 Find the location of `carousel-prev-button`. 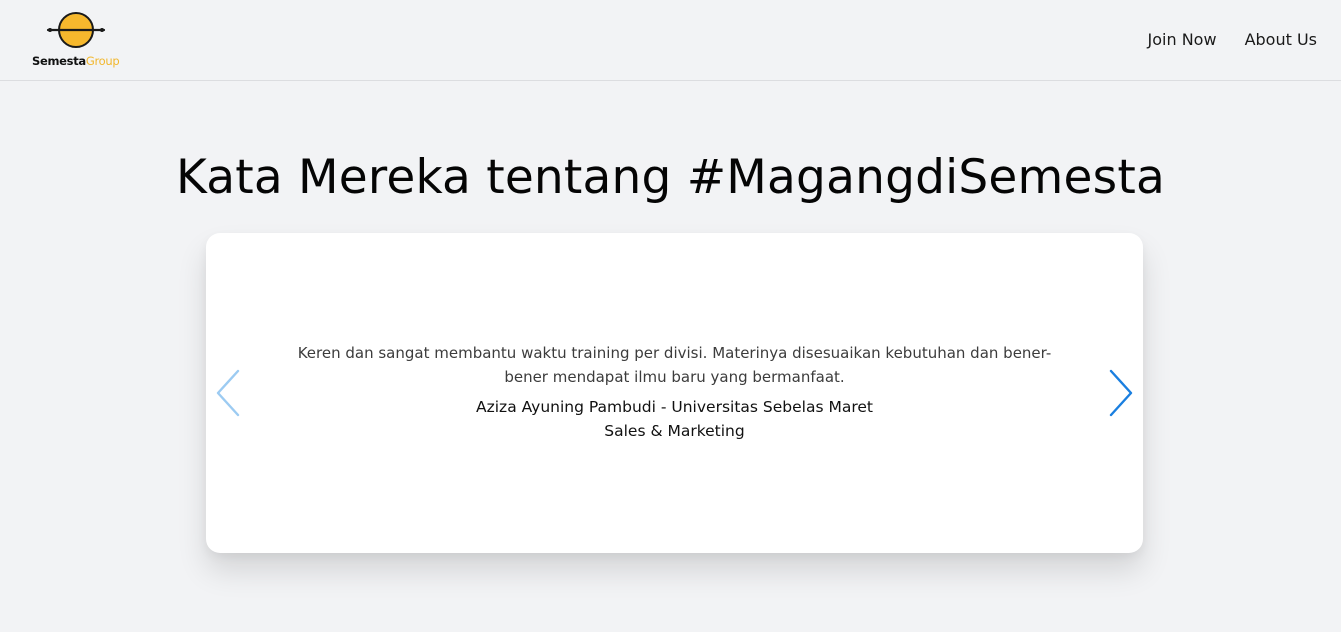

carousel-prev-button is located at coordinates (231, 393).